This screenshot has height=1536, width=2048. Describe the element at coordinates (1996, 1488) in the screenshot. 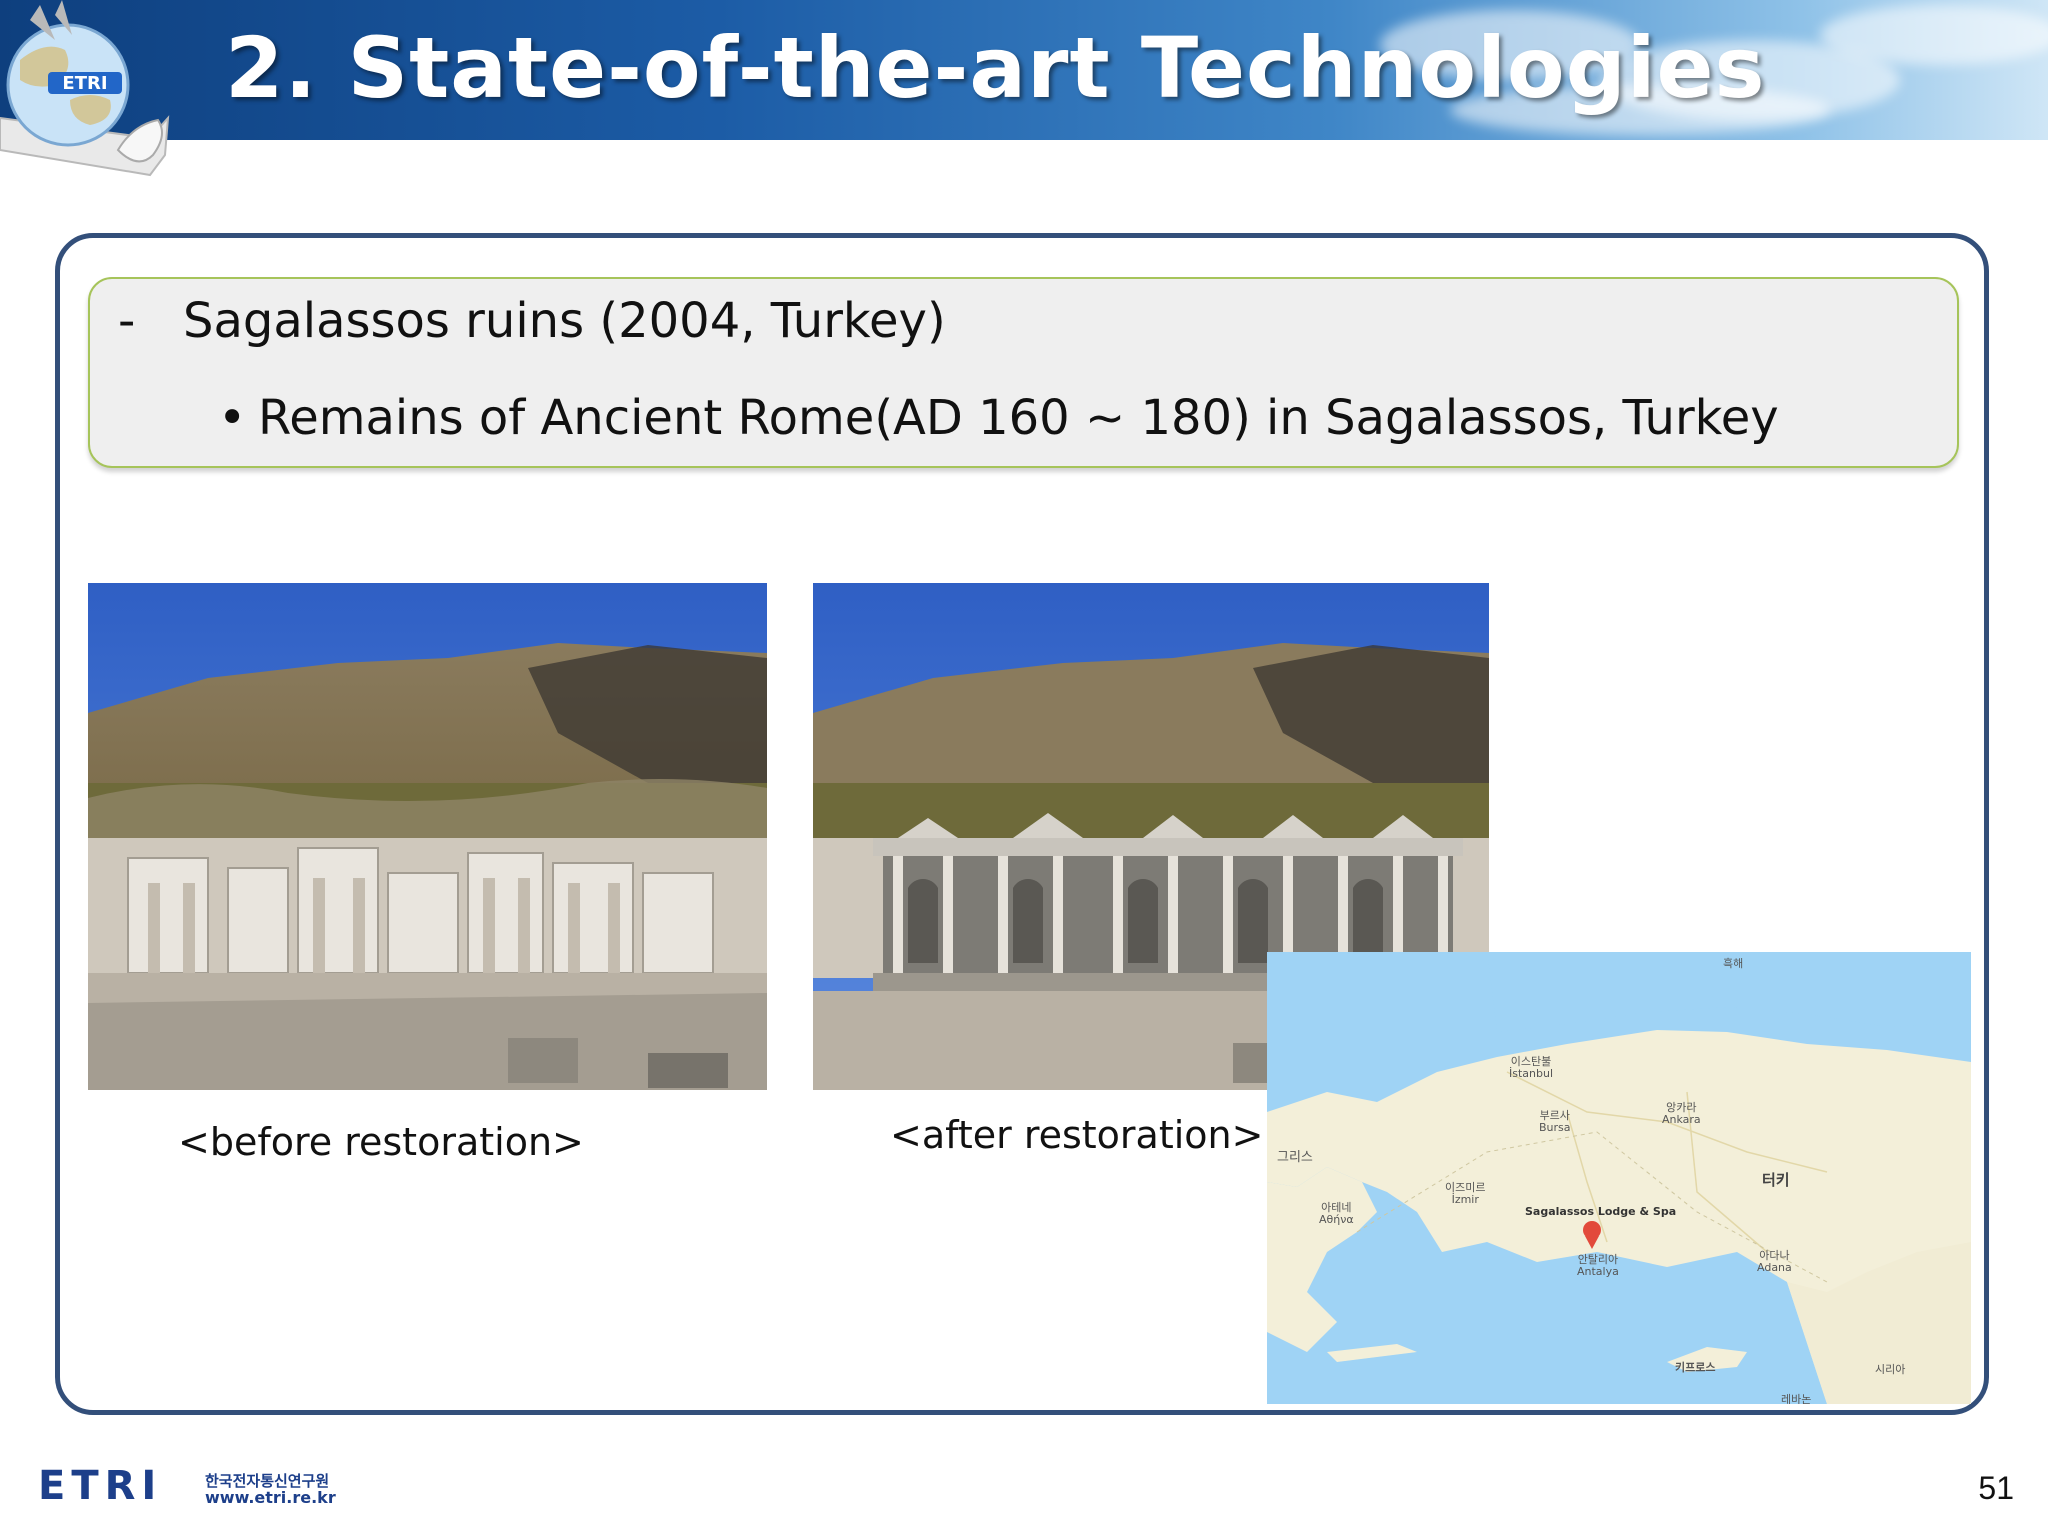

I see `page-number: 51` at that location.